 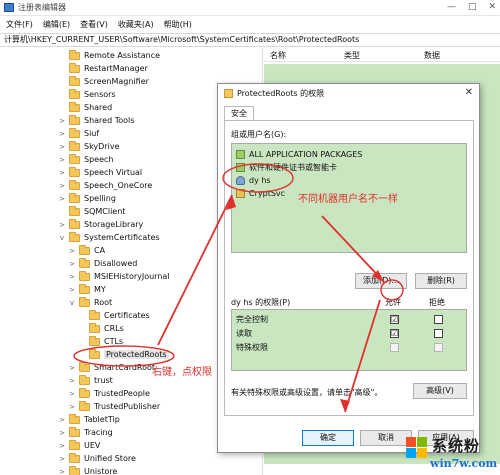 I want to click on menu-help: 帮助(H), so click(x=178, y=24).